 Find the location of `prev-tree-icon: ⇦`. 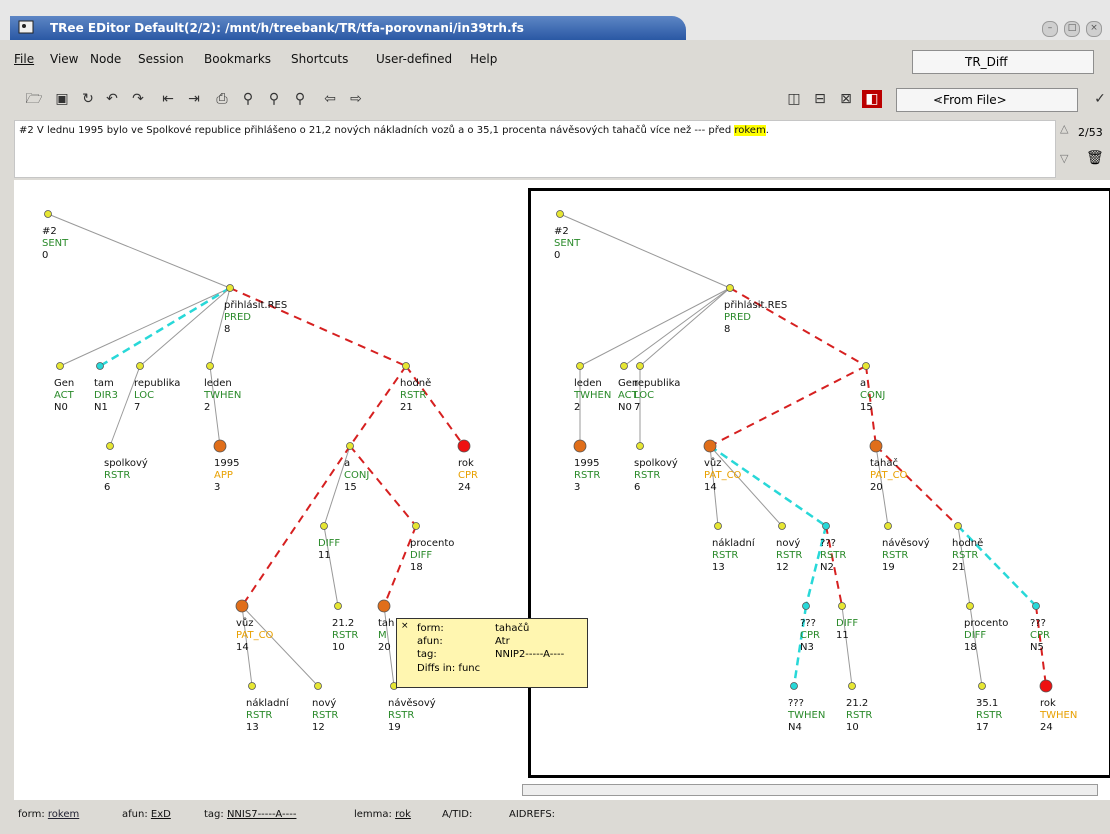

prev-tree-icon: ⇦ is located at coordinates (330, 99).